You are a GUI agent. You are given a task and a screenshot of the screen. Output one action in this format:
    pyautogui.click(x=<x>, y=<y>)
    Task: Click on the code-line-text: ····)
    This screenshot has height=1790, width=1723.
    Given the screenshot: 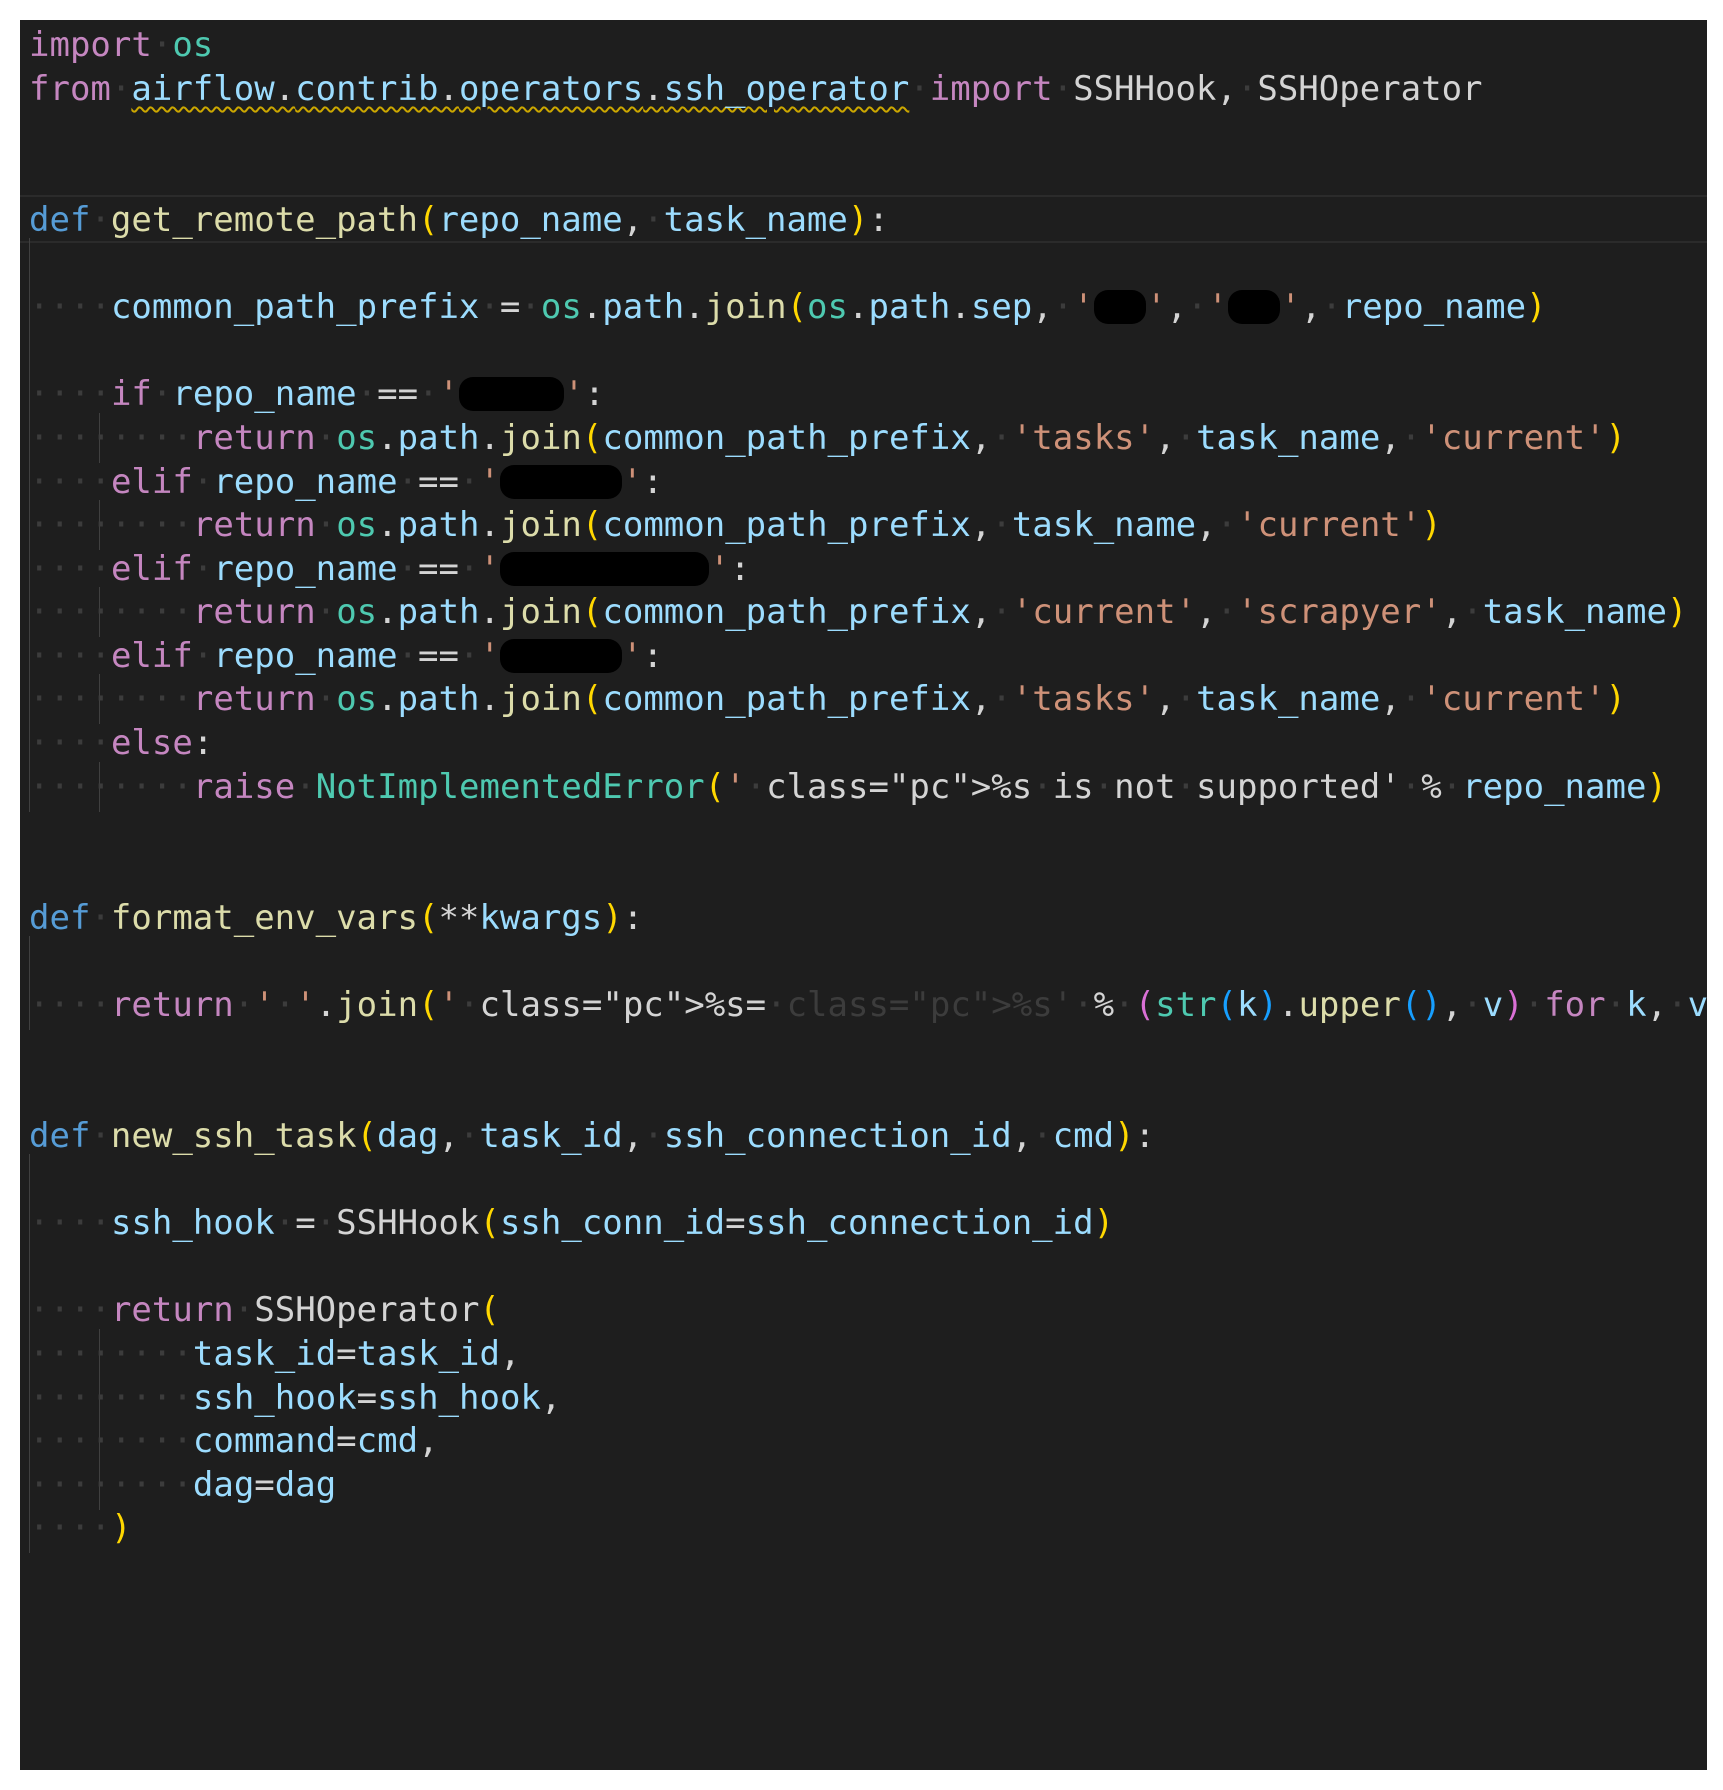 What is the action you would take?
    pyautogui.click(x=80, y=1528)
    